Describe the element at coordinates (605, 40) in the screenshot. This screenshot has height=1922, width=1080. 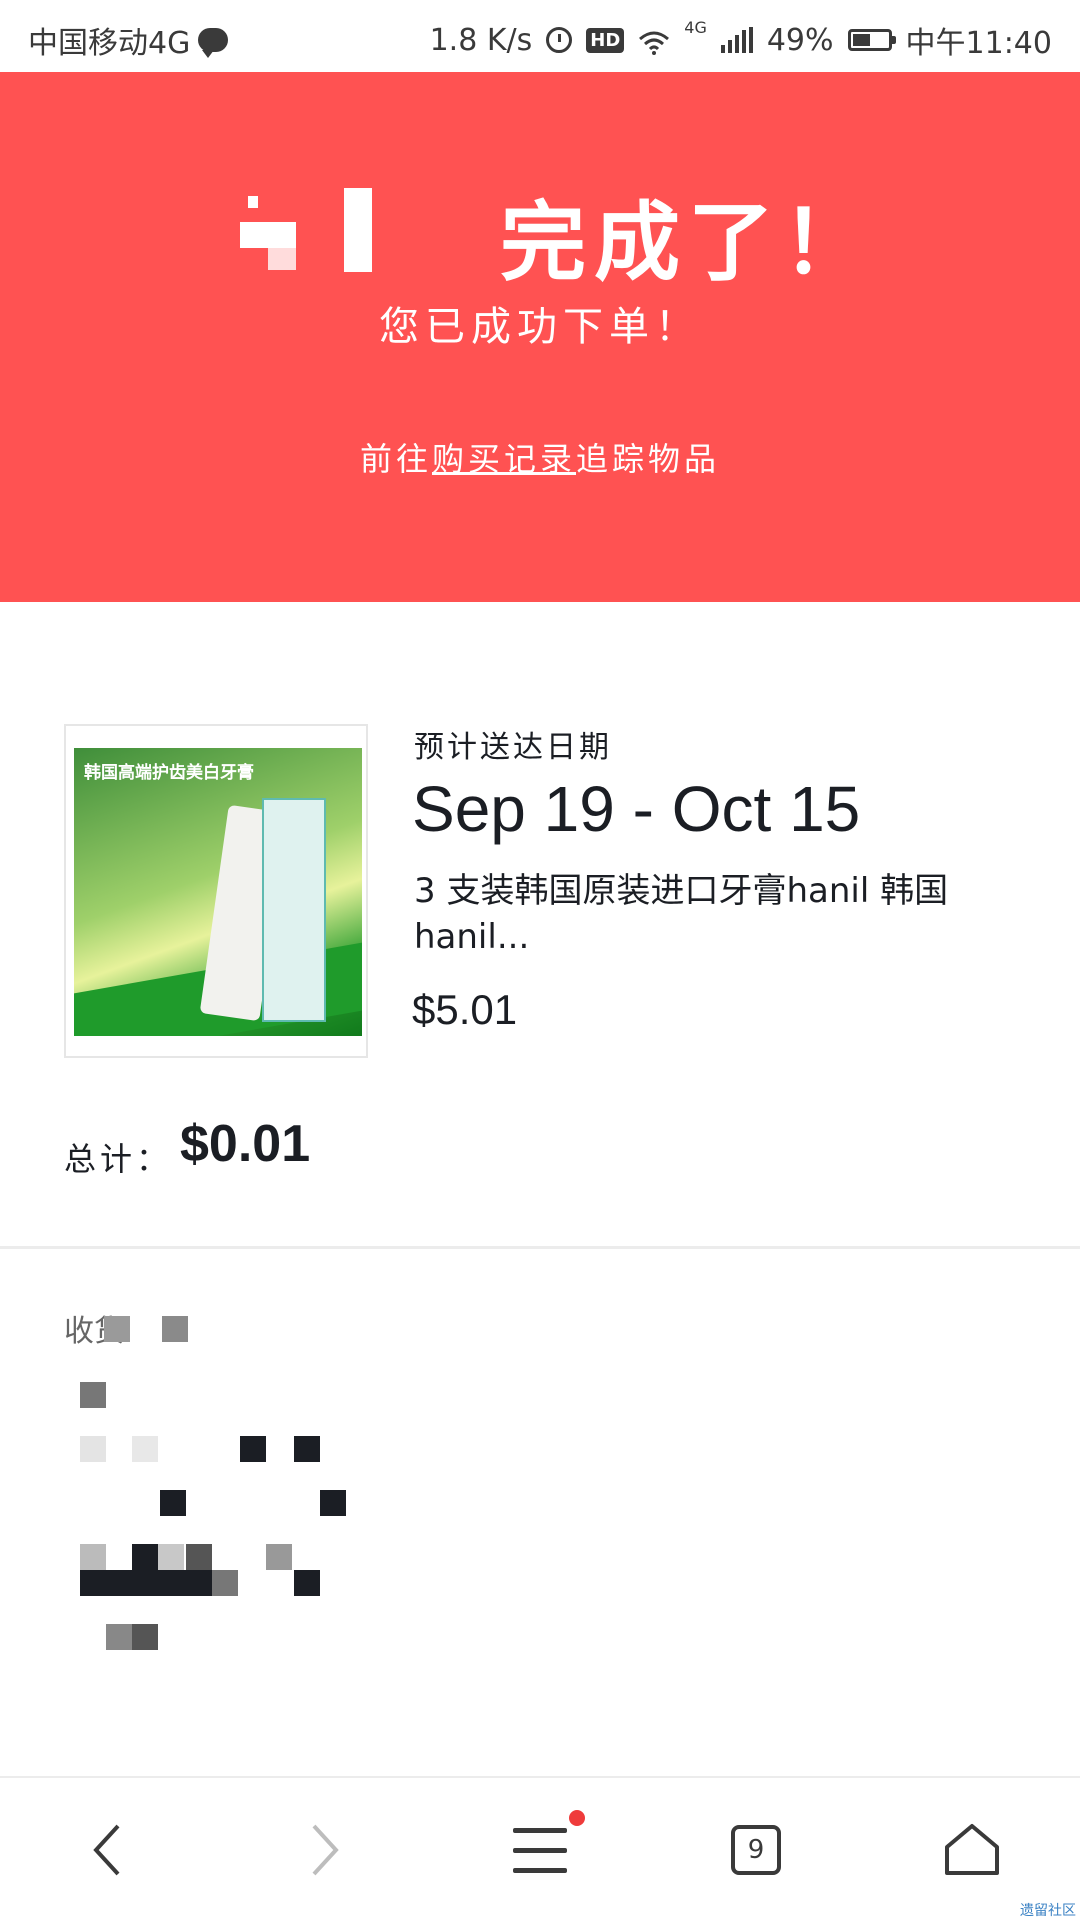
I see `hd-icon: HD` at that location.